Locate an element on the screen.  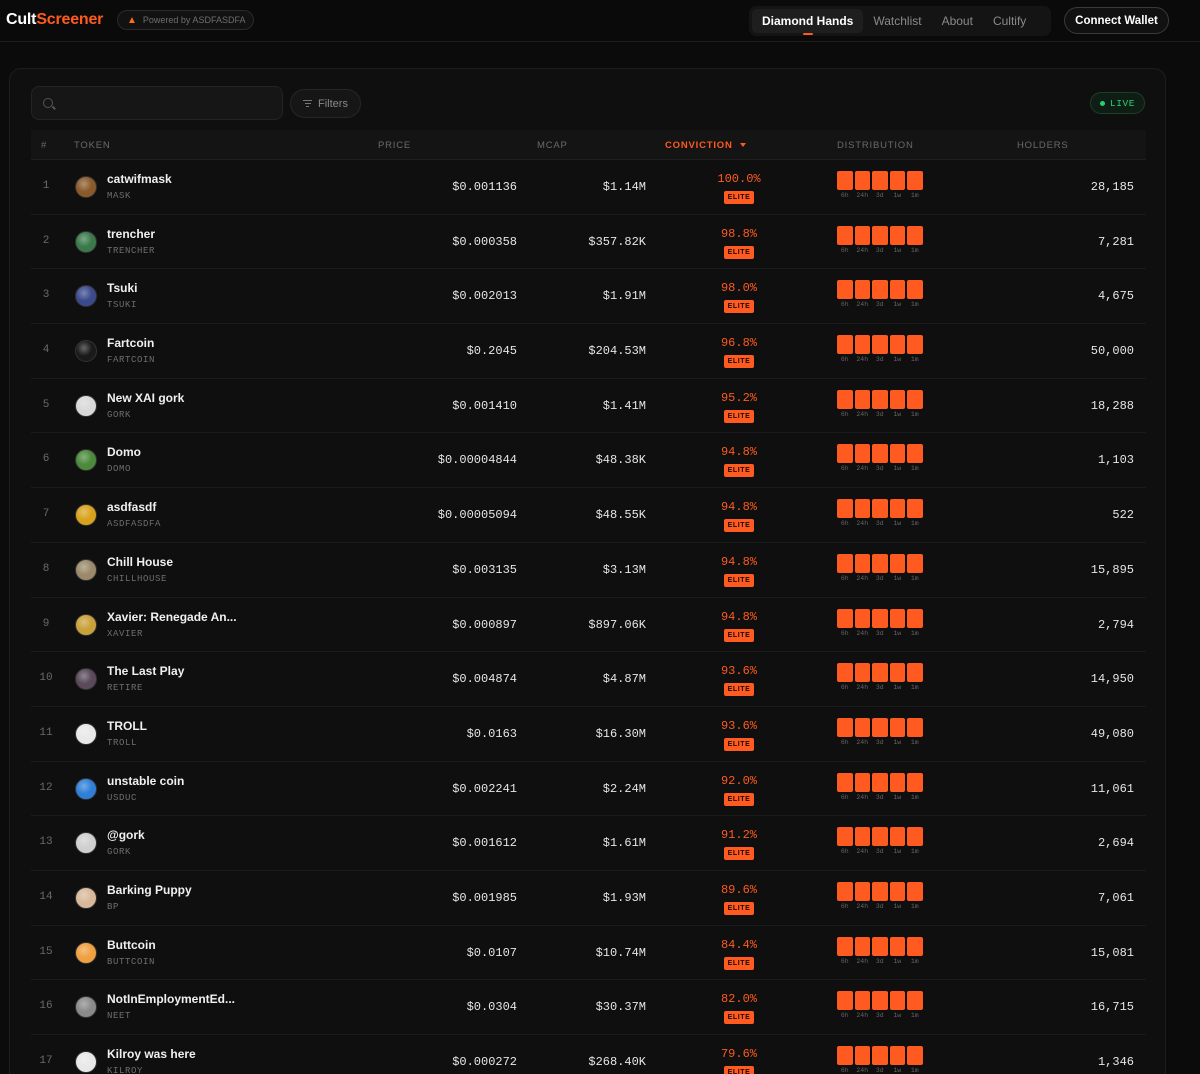
tab-watchlist: Watchlist is located at coordinates (897, 21).